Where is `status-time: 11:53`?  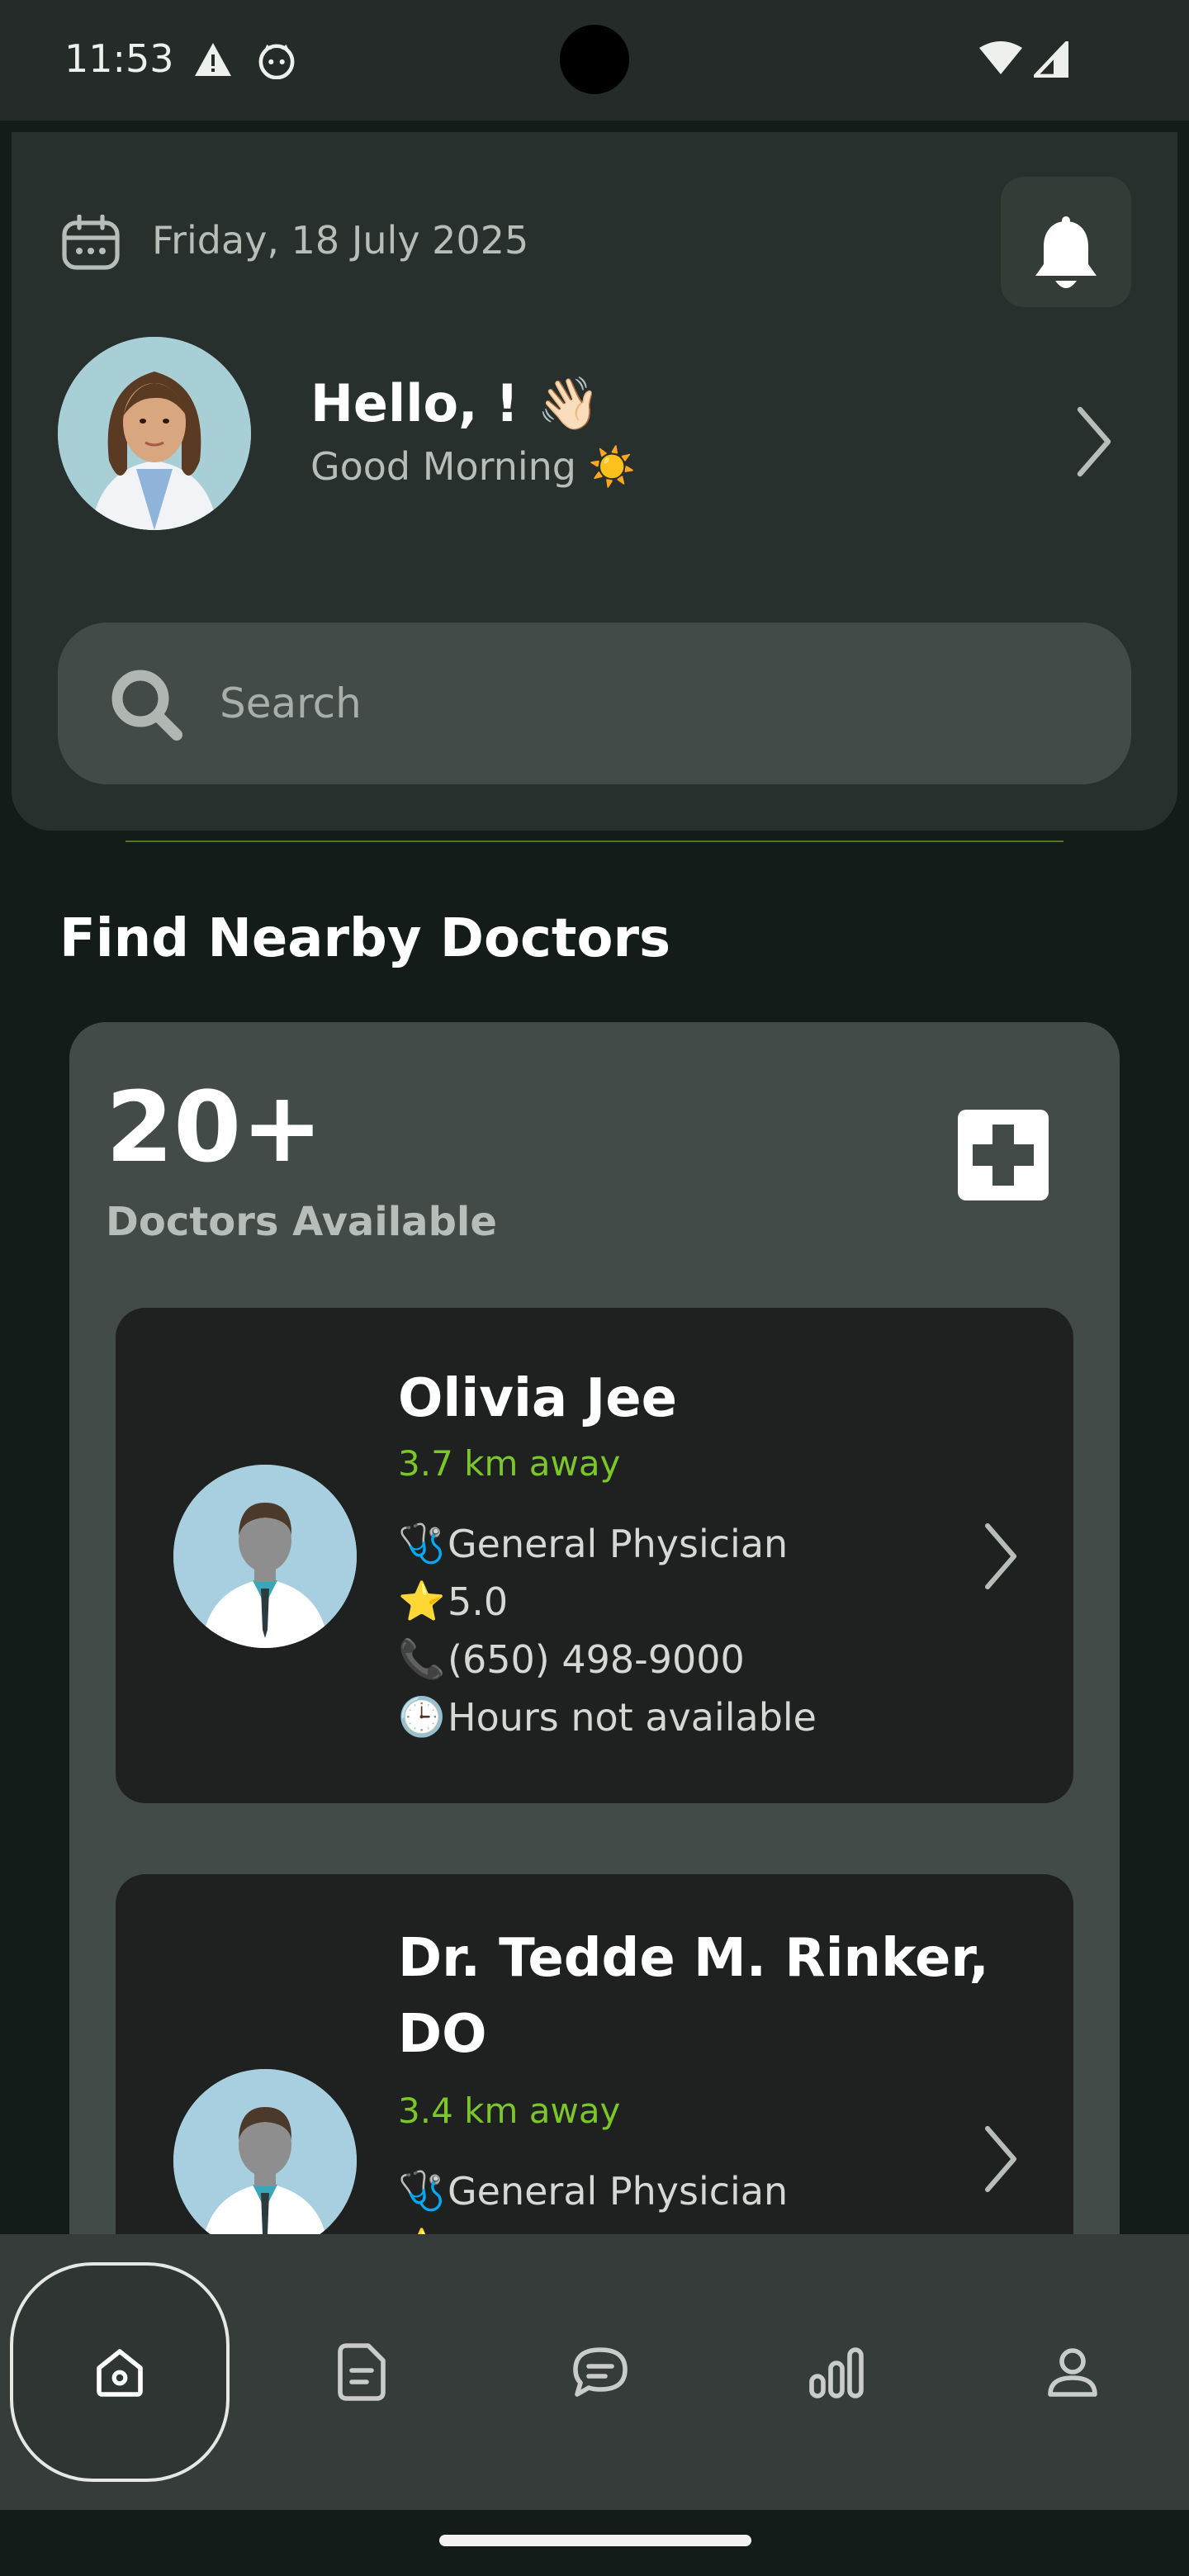 status-time: 11:53 is located at coordinates (119, 58).